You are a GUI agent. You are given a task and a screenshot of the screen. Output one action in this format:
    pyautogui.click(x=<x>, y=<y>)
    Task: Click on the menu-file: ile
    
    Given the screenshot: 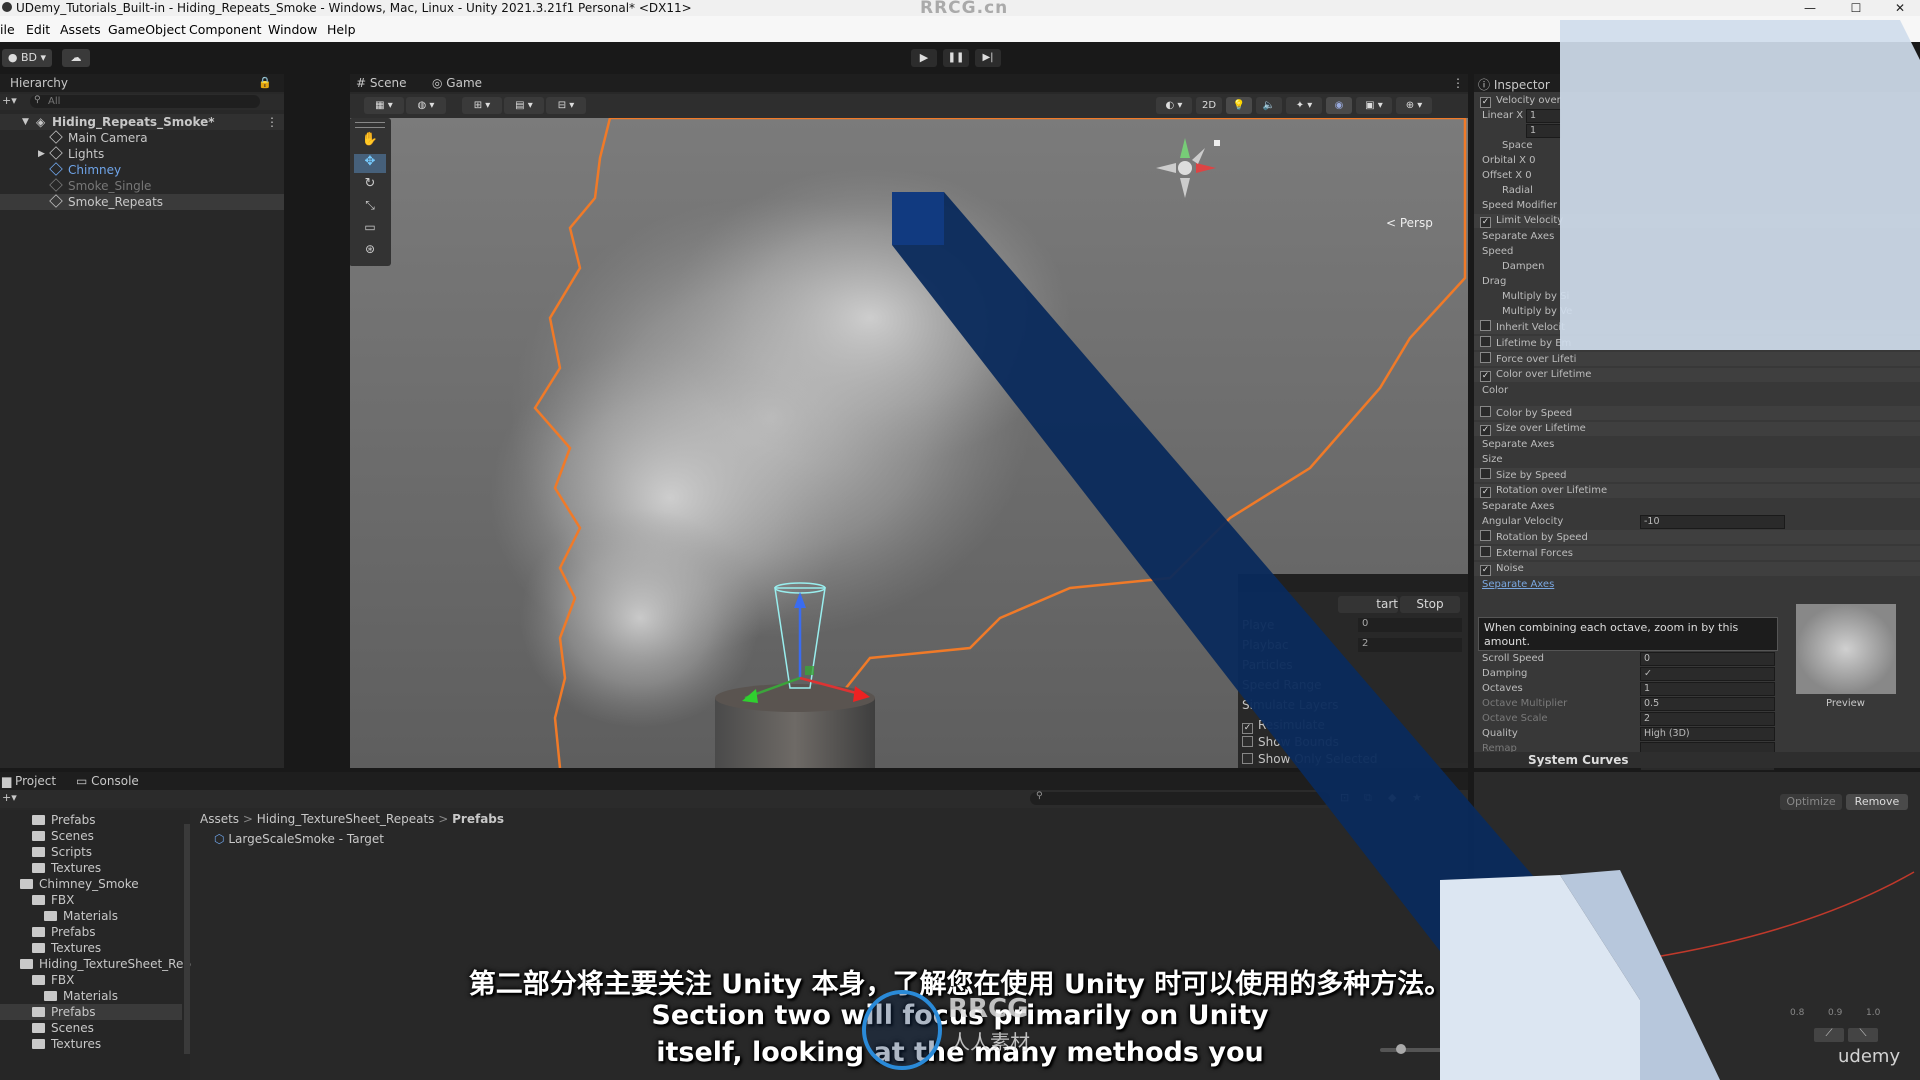 What is the action you would take?
    pyautogui.click(x=7, y=29)
    